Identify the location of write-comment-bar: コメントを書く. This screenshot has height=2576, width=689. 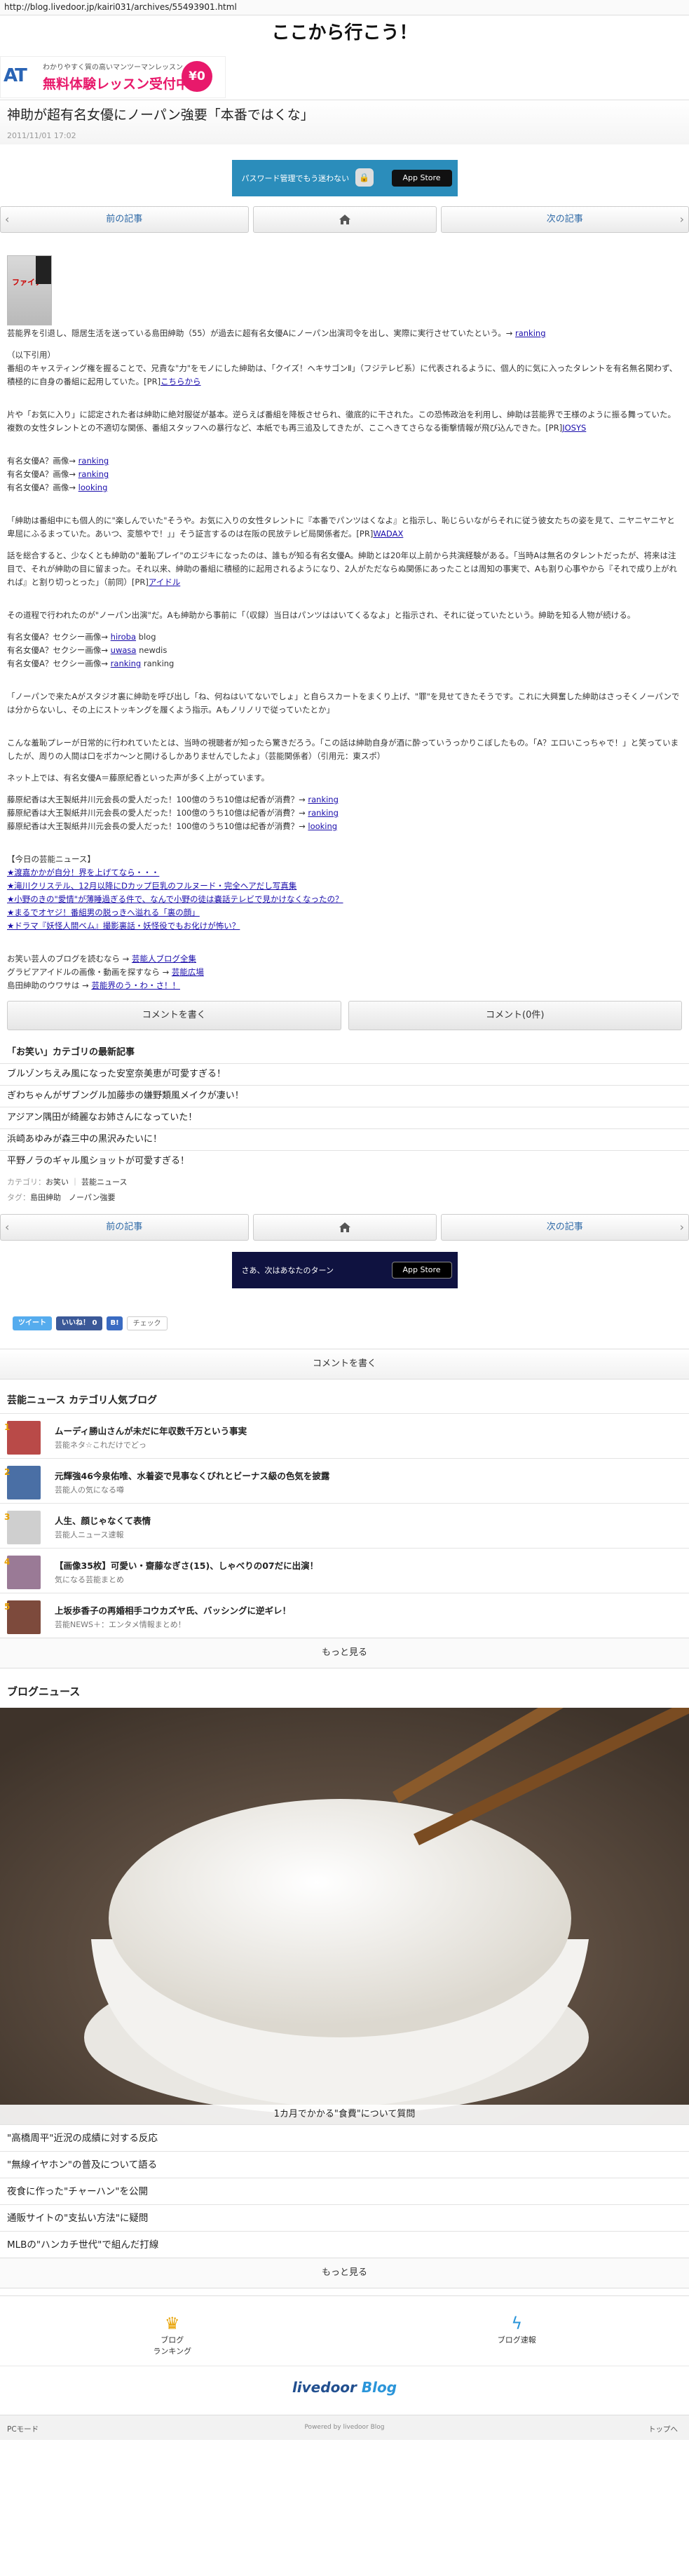
(344, 1364).